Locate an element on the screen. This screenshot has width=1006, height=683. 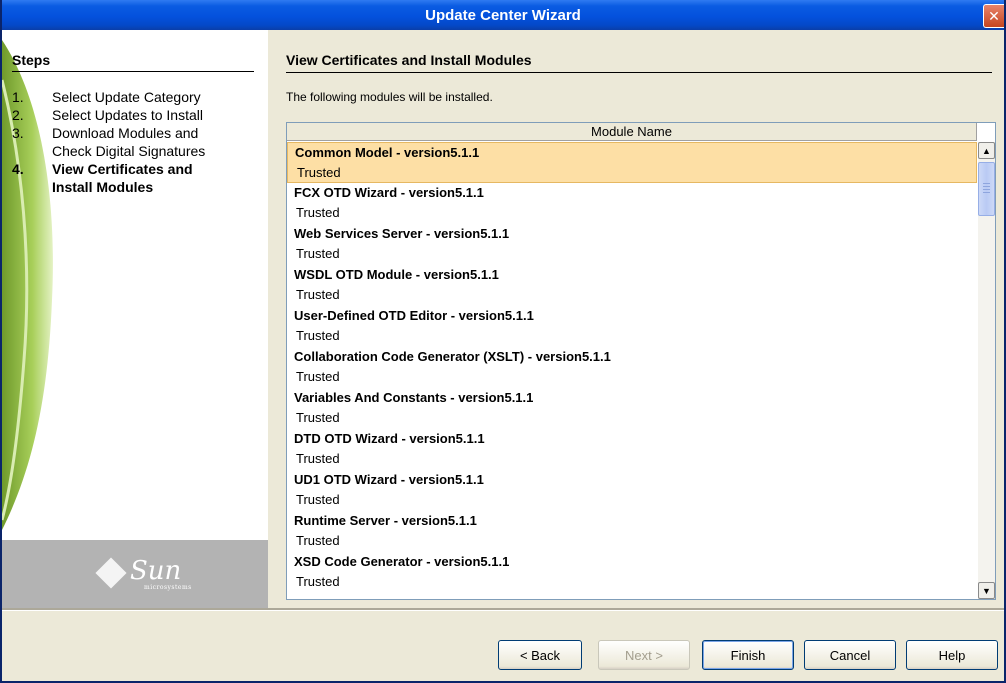
module-row: WSDL OTD Module - version5.1.1 Trusted is located at coordinates (632, 285).